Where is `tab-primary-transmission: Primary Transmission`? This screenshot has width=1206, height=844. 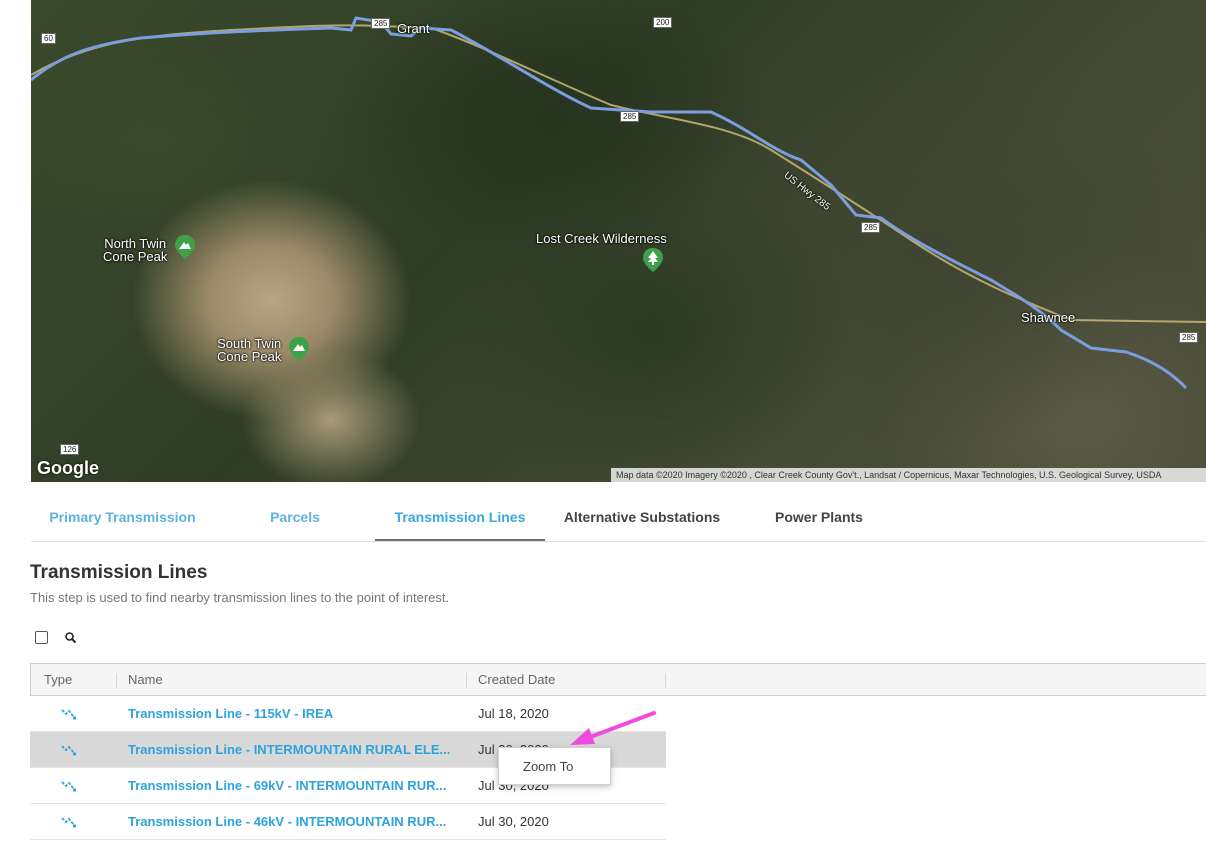
tab-primary-transmission: Primary Transmission is located at coordinates (122, 519).